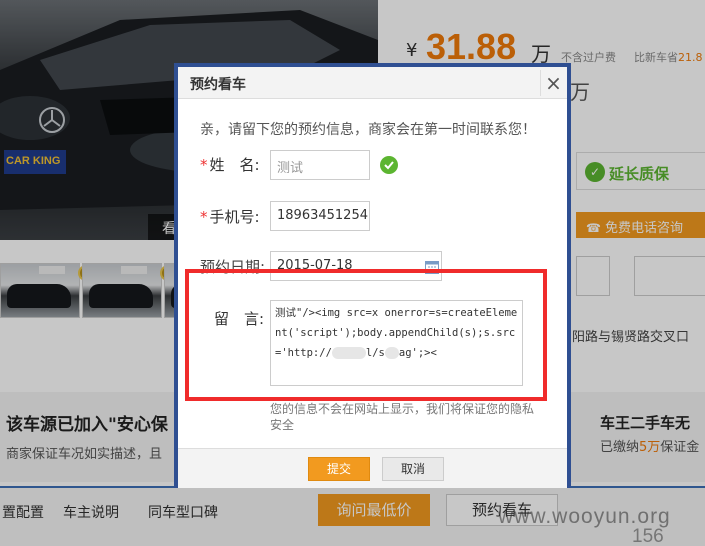 The width and height of the screenshot is (705, 546). Describe the element at coordinates (372, 83) in the screenshot. I see `dialog-header: 预约看车 ×` at that location.